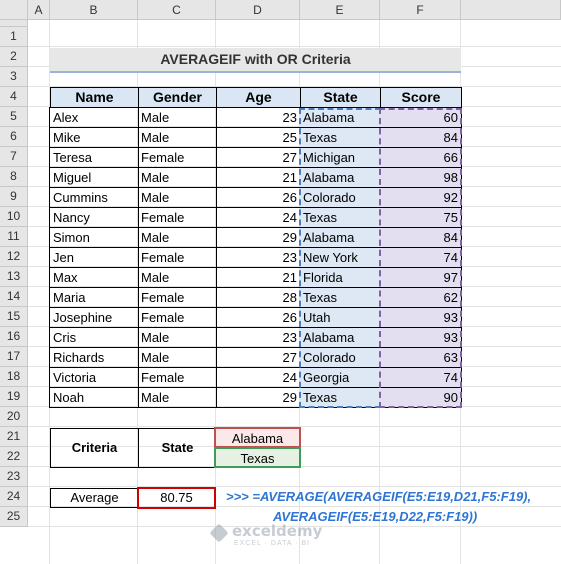  I want to click on table-header-state: State, so click(340, 97).